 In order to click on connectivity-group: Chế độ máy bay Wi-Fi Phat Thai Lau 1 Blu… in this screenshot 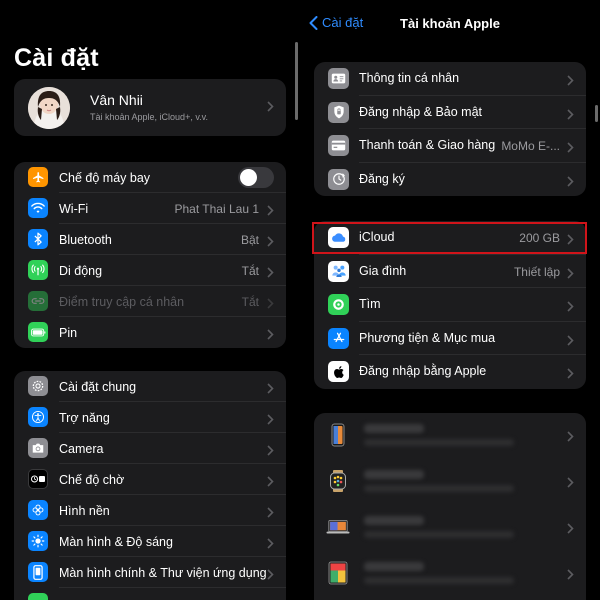, I will do `click(150, 255)`.